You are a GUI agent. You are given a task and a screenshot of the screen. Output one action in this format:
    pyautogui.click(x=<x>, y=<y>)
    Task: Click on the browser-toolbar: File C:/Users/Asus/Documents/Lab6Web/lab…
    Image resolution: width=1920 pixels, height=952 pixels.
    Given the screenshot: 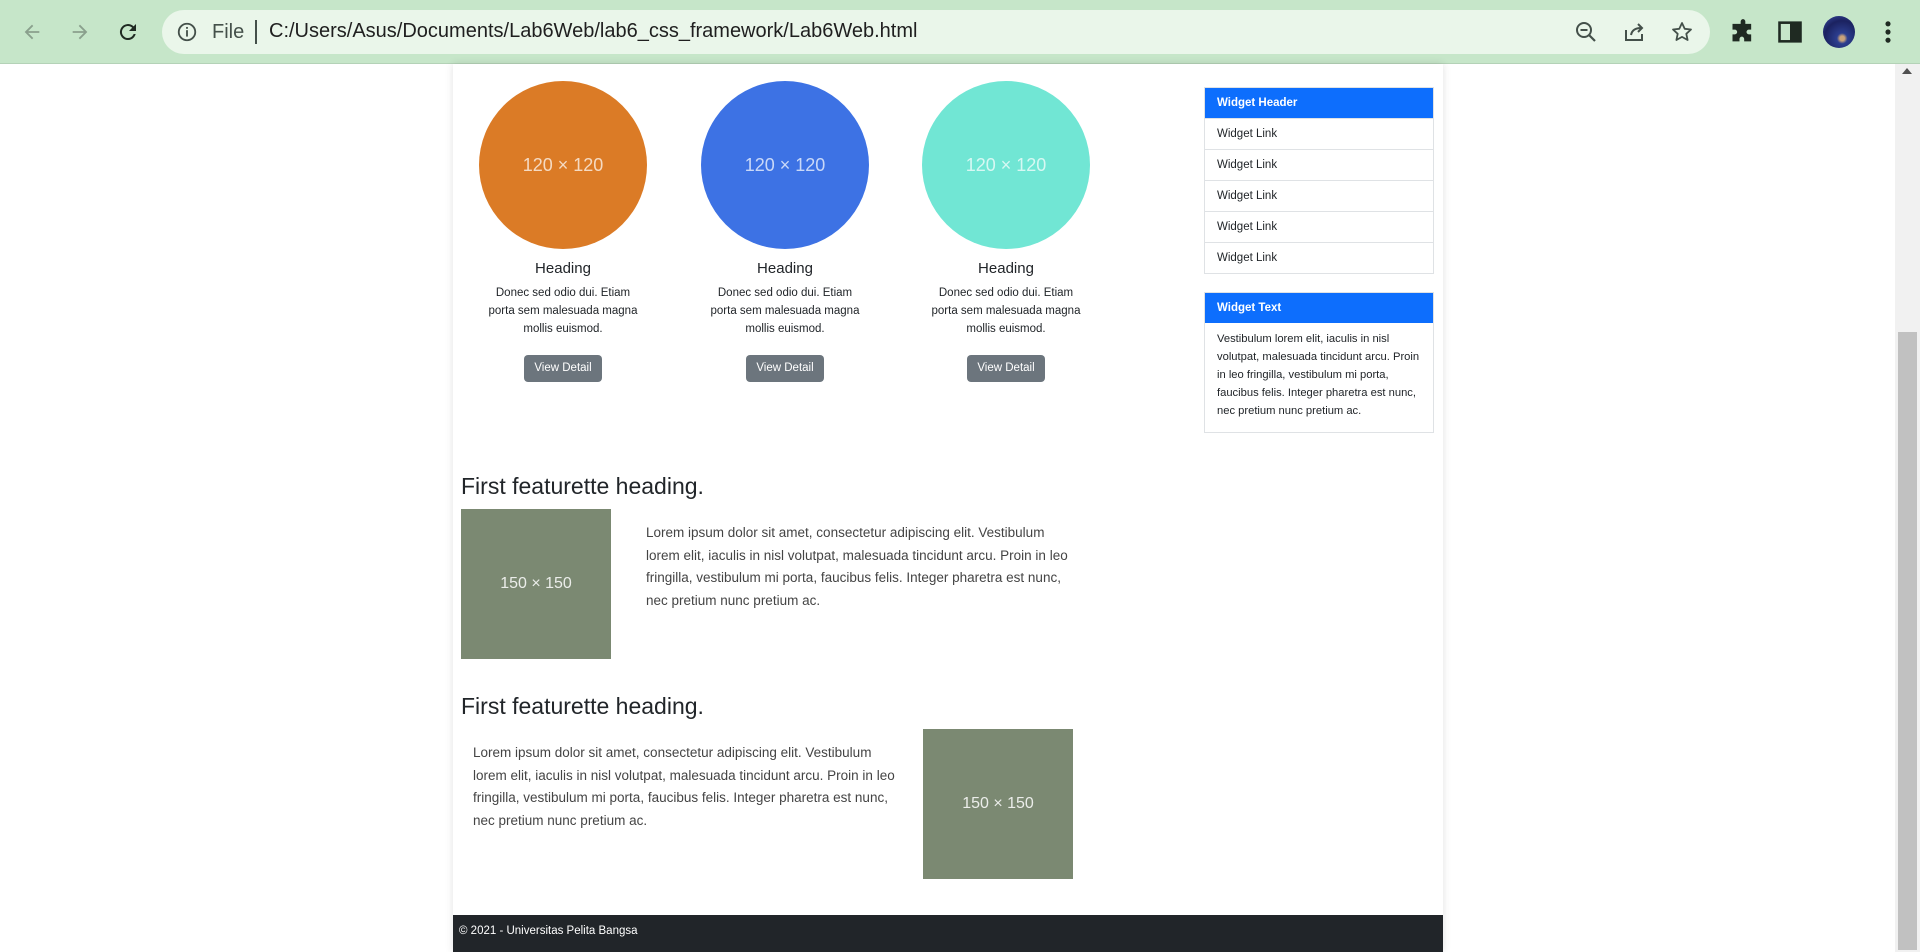 What is the action you would take?
    pyautogui.click(x=960, y=32)
    